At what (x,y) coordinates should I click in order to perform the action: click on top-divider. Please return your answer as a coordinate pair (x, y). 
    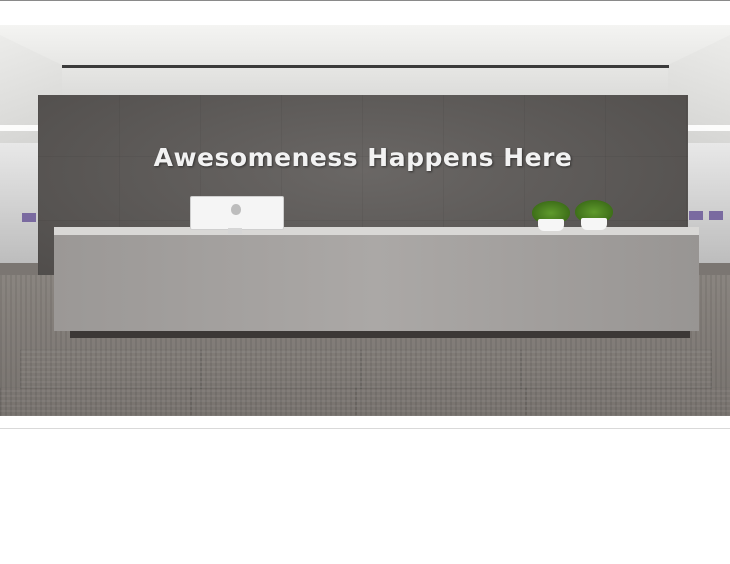
    Looking at the image, I should click on (365, 0).